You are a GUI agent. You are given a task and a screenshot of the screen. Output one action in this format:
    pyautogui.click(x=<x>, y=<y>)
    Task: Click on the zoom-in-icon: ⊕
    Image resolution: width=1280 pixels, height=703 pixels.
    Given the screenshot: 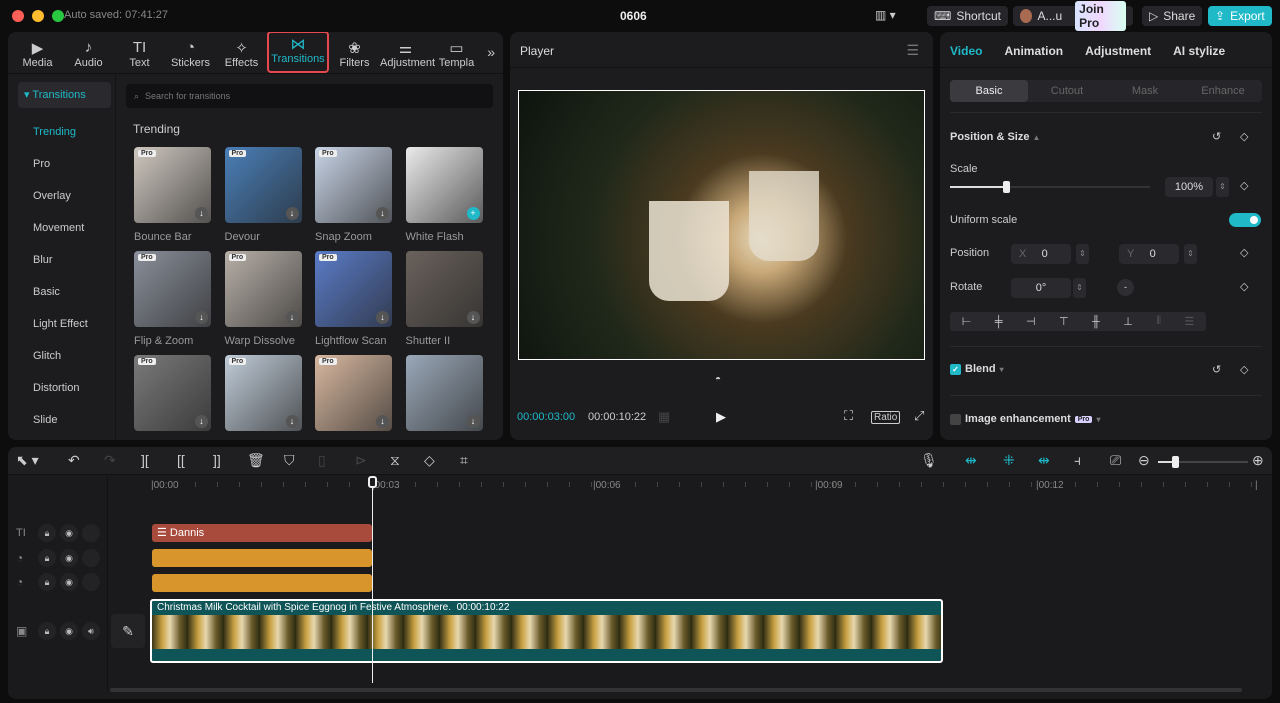 What is the action you would take?
    pyautogui.click(x=1258, y=460)
    